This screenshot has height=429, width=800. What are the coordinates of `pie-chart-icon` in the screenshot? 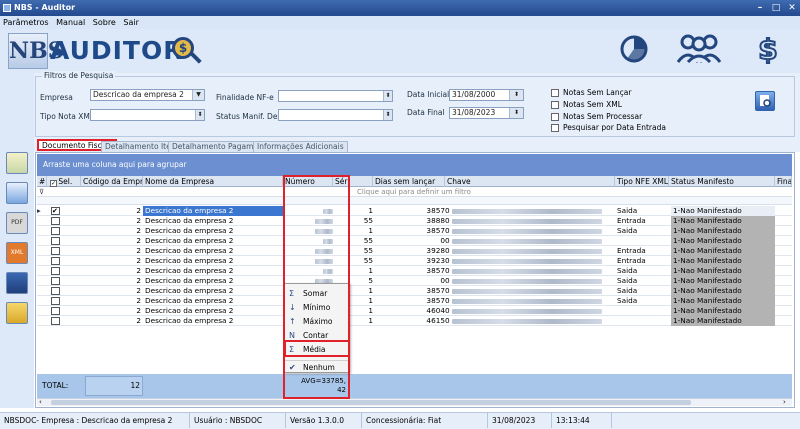 It's located at (635, 48).